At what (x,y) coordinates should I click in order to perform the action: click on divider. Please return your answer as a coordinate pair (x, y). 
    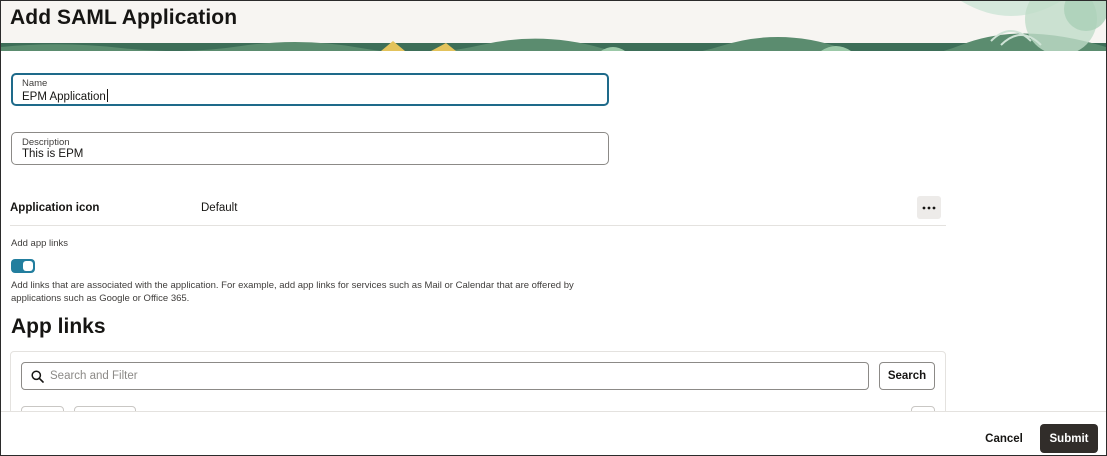
    Looking at the image, I should click on (478, 225).